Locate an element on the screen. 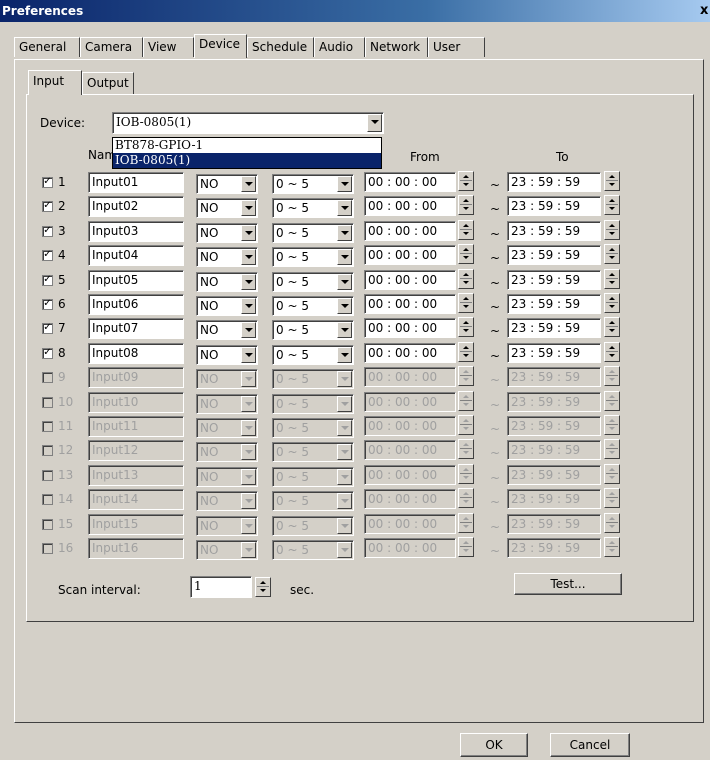 The height and width of the screenshot is (760, 710). input-name-field: Input01 is located at coordinates (136, 182).